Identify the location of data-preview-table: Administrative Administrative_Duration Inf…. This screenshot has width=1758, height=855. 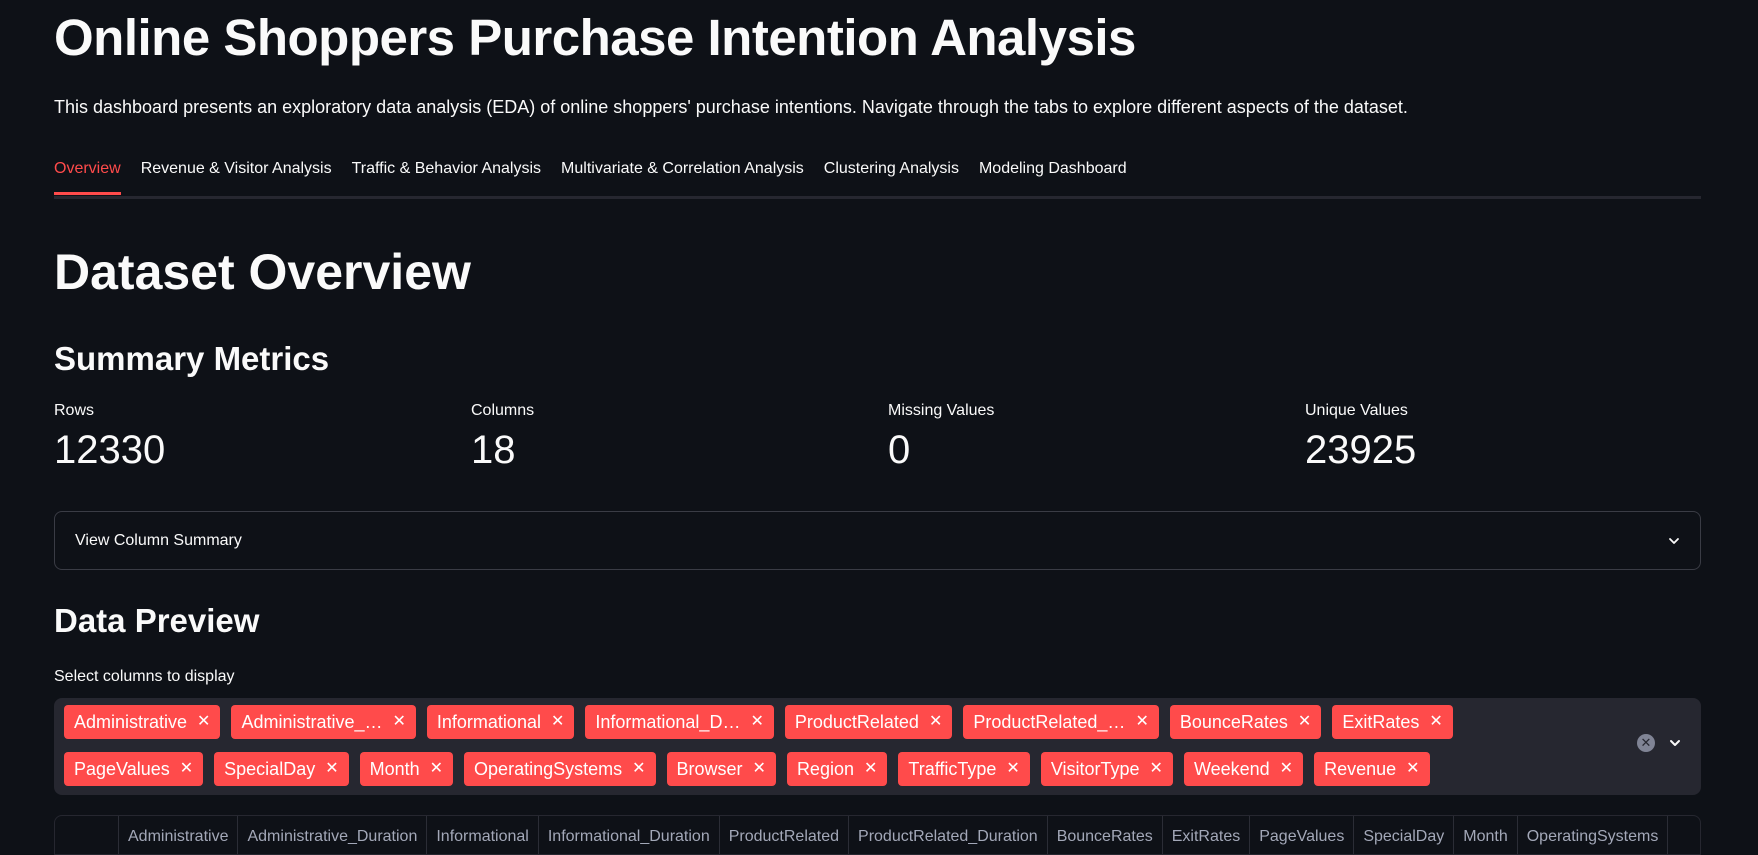
(877, 835).